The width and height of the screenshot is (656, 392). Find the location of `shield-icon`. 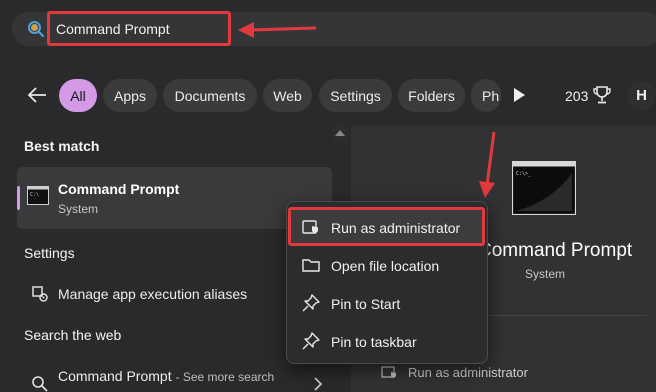

shield-icon is located at coordinates (388, 372).